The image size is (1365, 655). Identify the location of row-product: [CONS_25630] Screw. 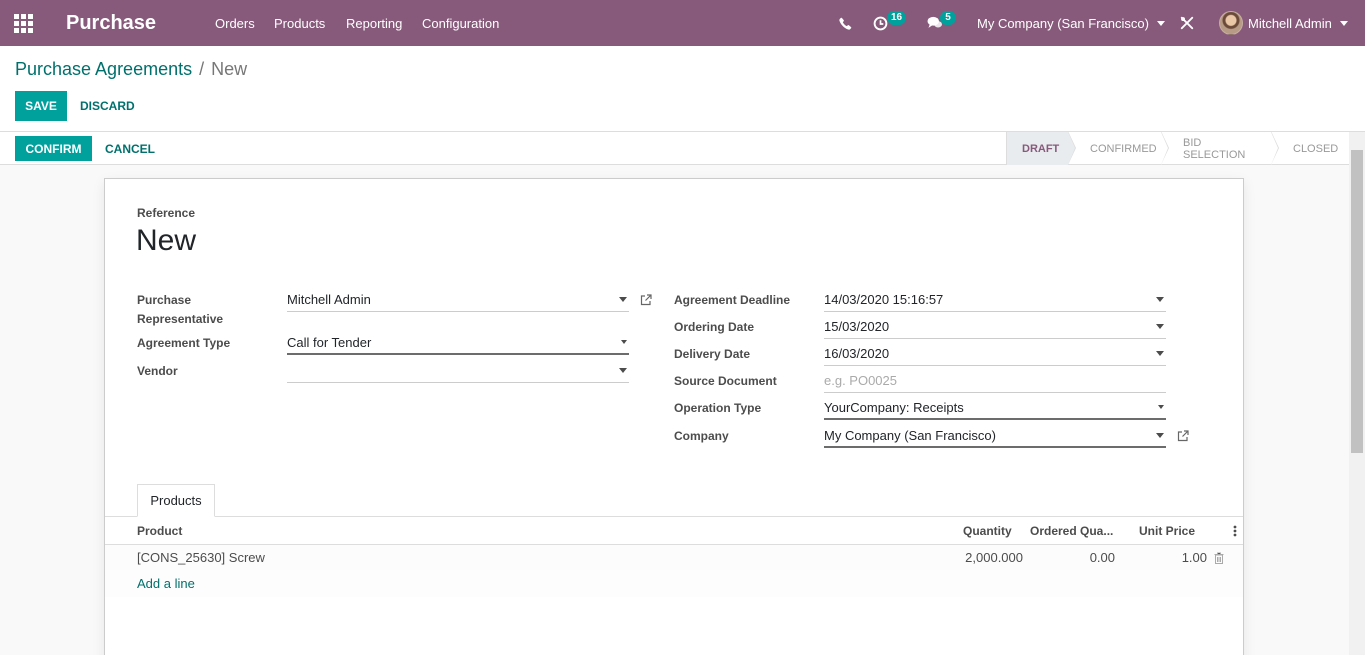
(201, 557).